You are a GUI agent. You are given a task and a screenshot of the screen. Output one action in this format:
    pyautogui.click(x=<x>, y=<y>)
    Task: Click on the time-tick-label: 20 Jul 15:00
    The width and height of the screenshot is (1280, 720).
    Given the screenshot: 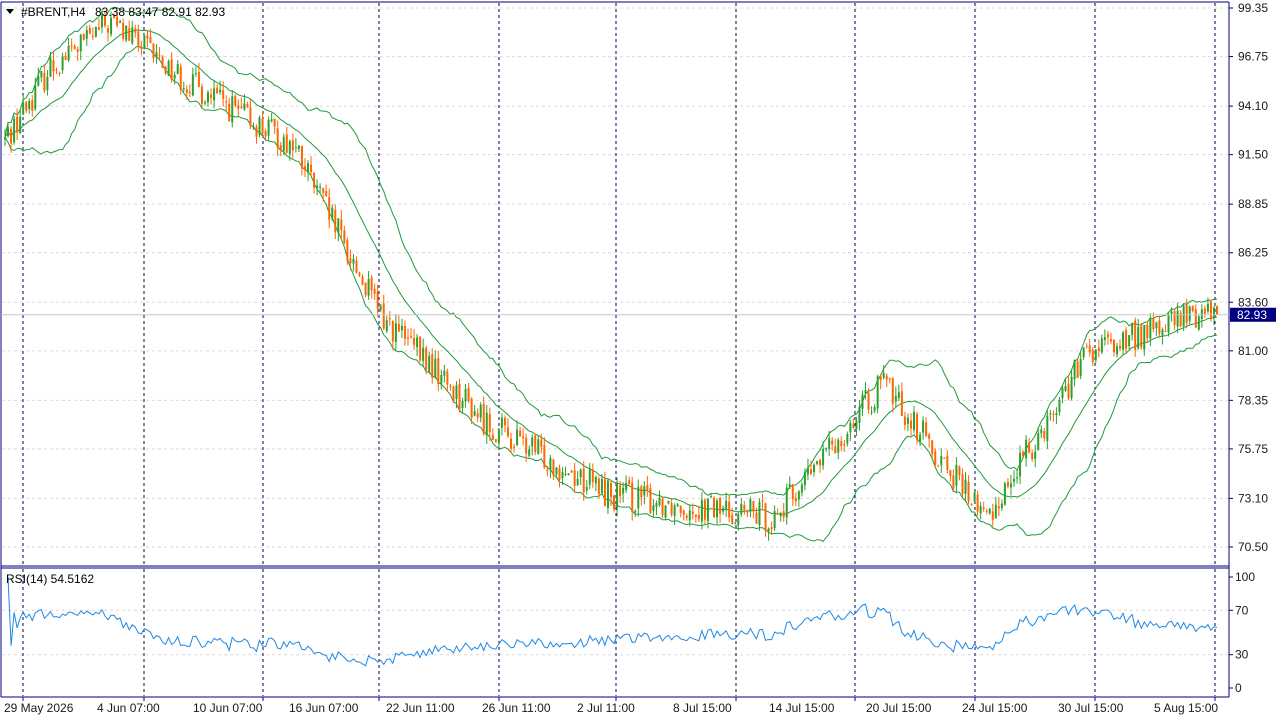 What is the action you would take?
    pyautogui.click(x=899, y=708)
    